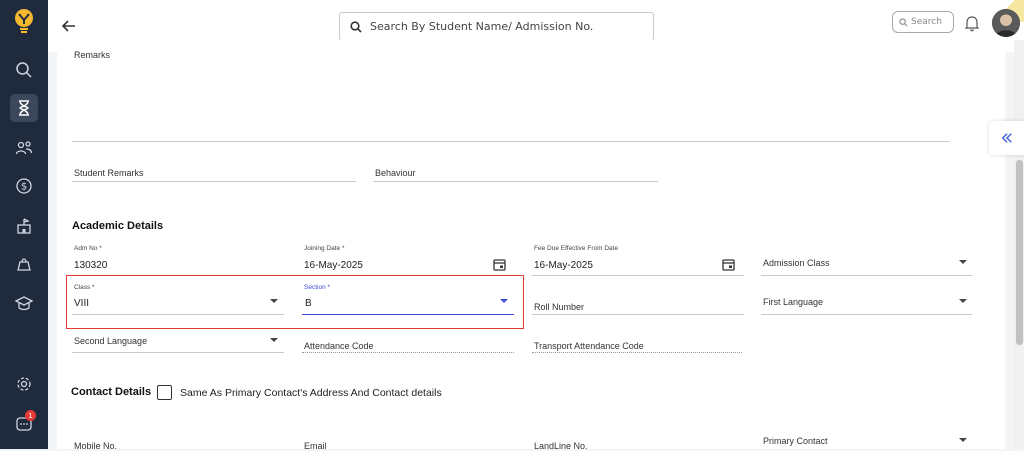 The image size is (1024, 451). Describe the element at coordinates (589, 346) in the screenshot. I see `transport-attendance-label: Transport Attendance Code` at that location.